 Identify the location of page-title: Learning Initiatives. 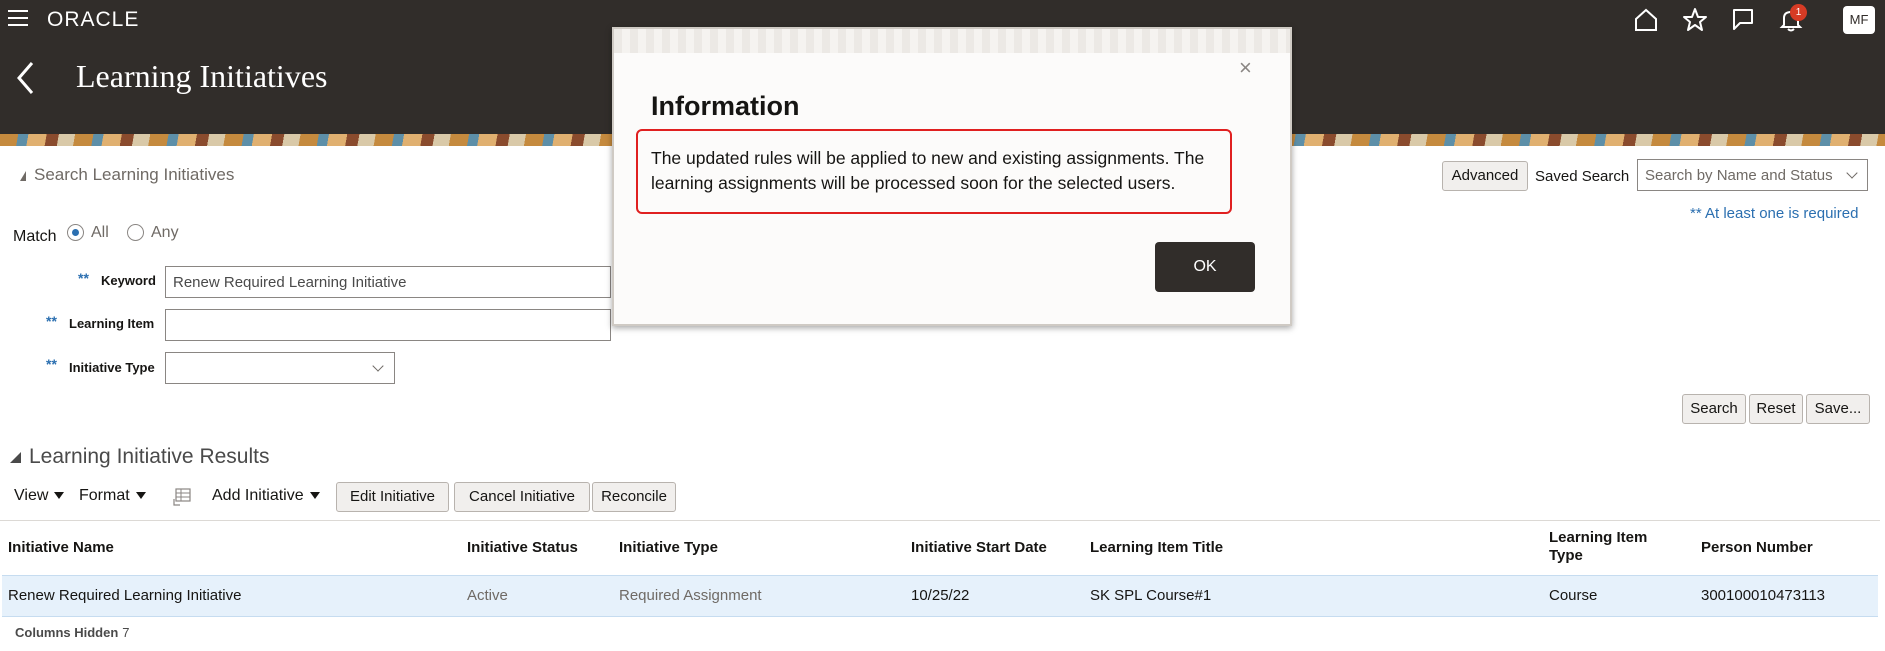
(202, 76).